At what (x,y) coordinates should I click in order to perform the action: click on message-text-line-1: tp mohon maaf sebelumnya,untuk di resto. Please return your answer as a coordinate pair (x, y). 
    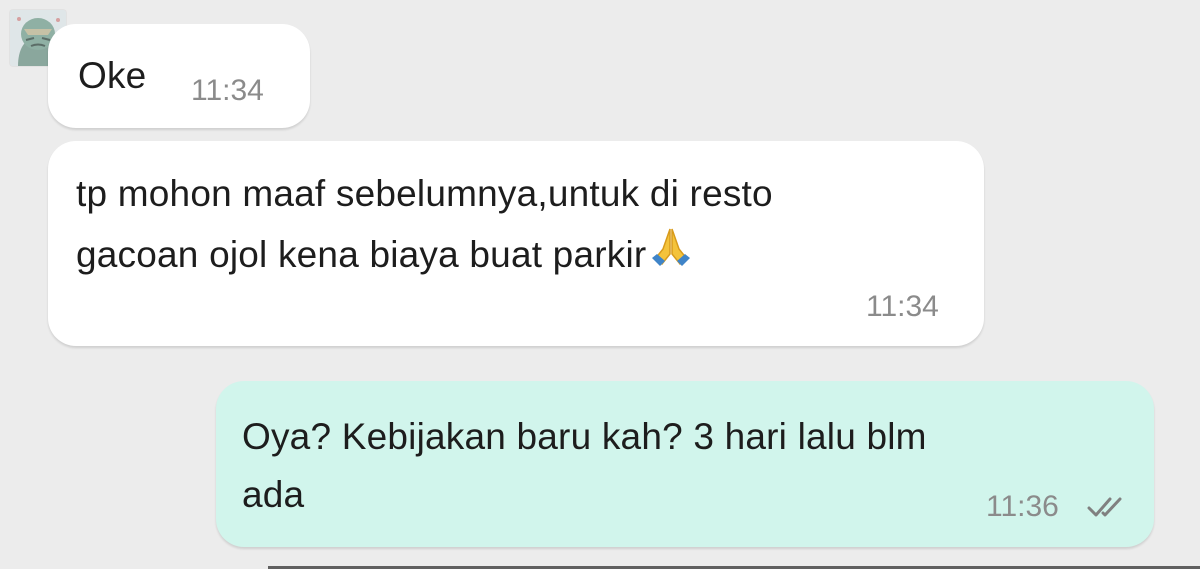
    Looking at the image, I should click on (424, 193).